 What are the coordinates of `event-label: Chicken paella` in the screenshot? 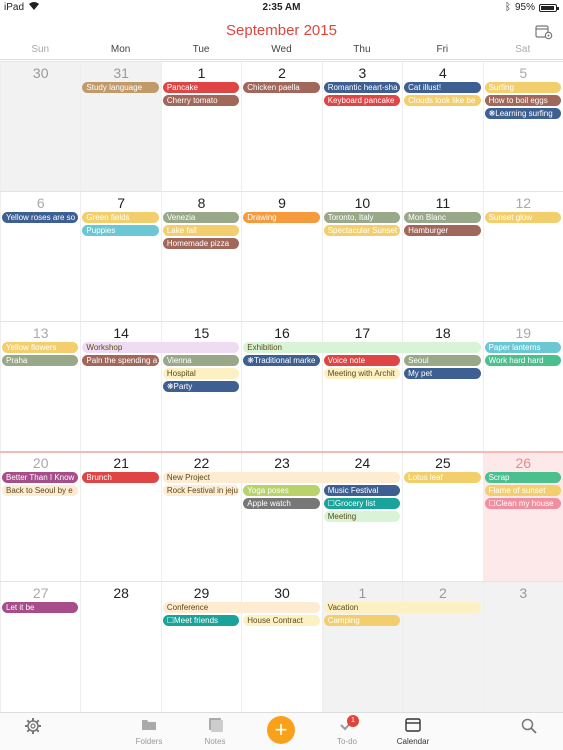 It's located at (273, 87).